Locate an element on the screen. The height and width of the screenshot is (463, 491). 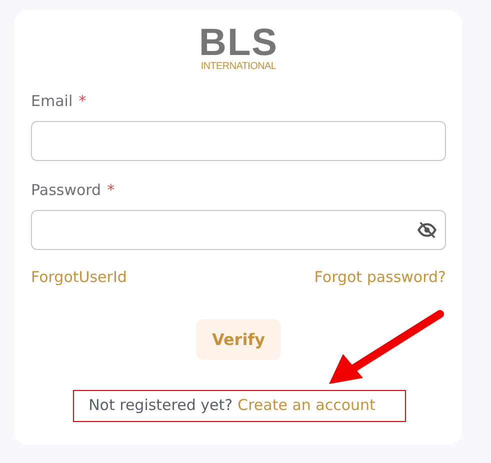
logo-tagline: INTERNATIONAL is located at coordinates (238, 66).